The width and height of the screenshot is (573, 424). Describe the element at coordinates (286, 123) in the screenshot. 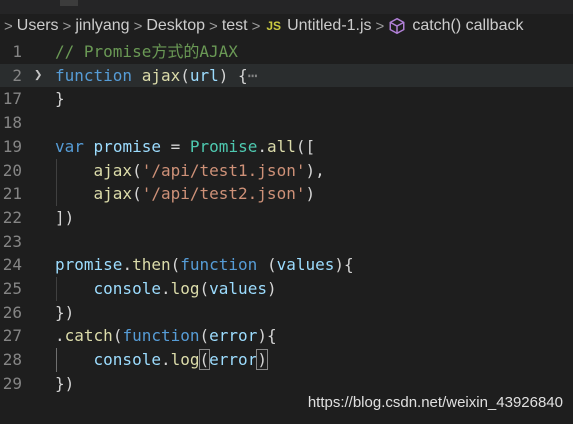

I see `code-line: 18` at that location.